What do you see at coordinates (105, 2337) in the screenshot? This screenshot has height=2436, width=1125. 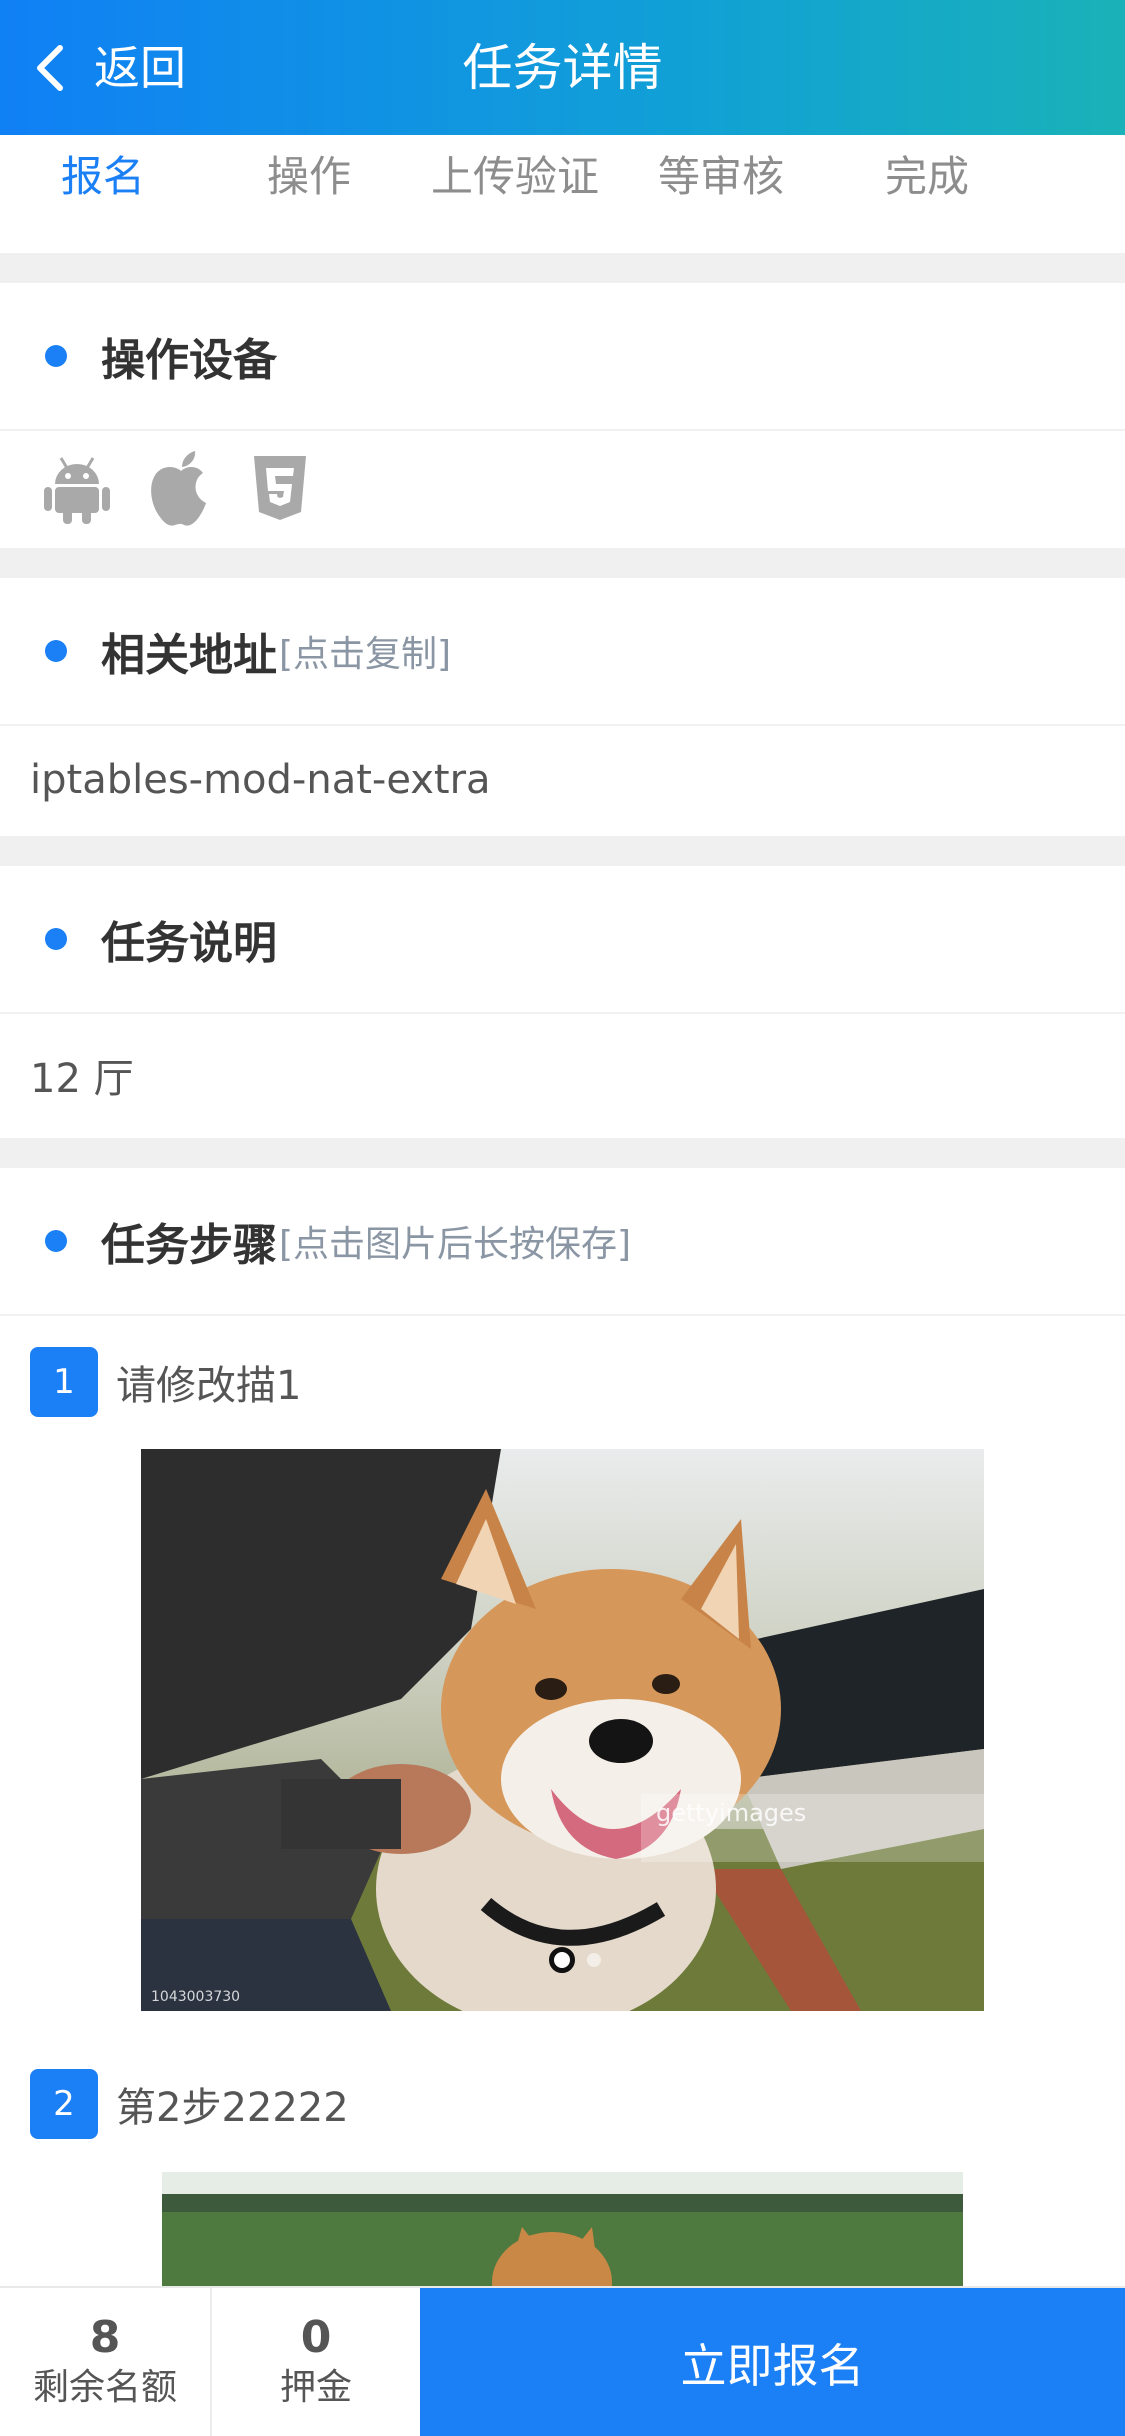 I see `remaining-slots-value: 8` at bounding box center [105, 2337].